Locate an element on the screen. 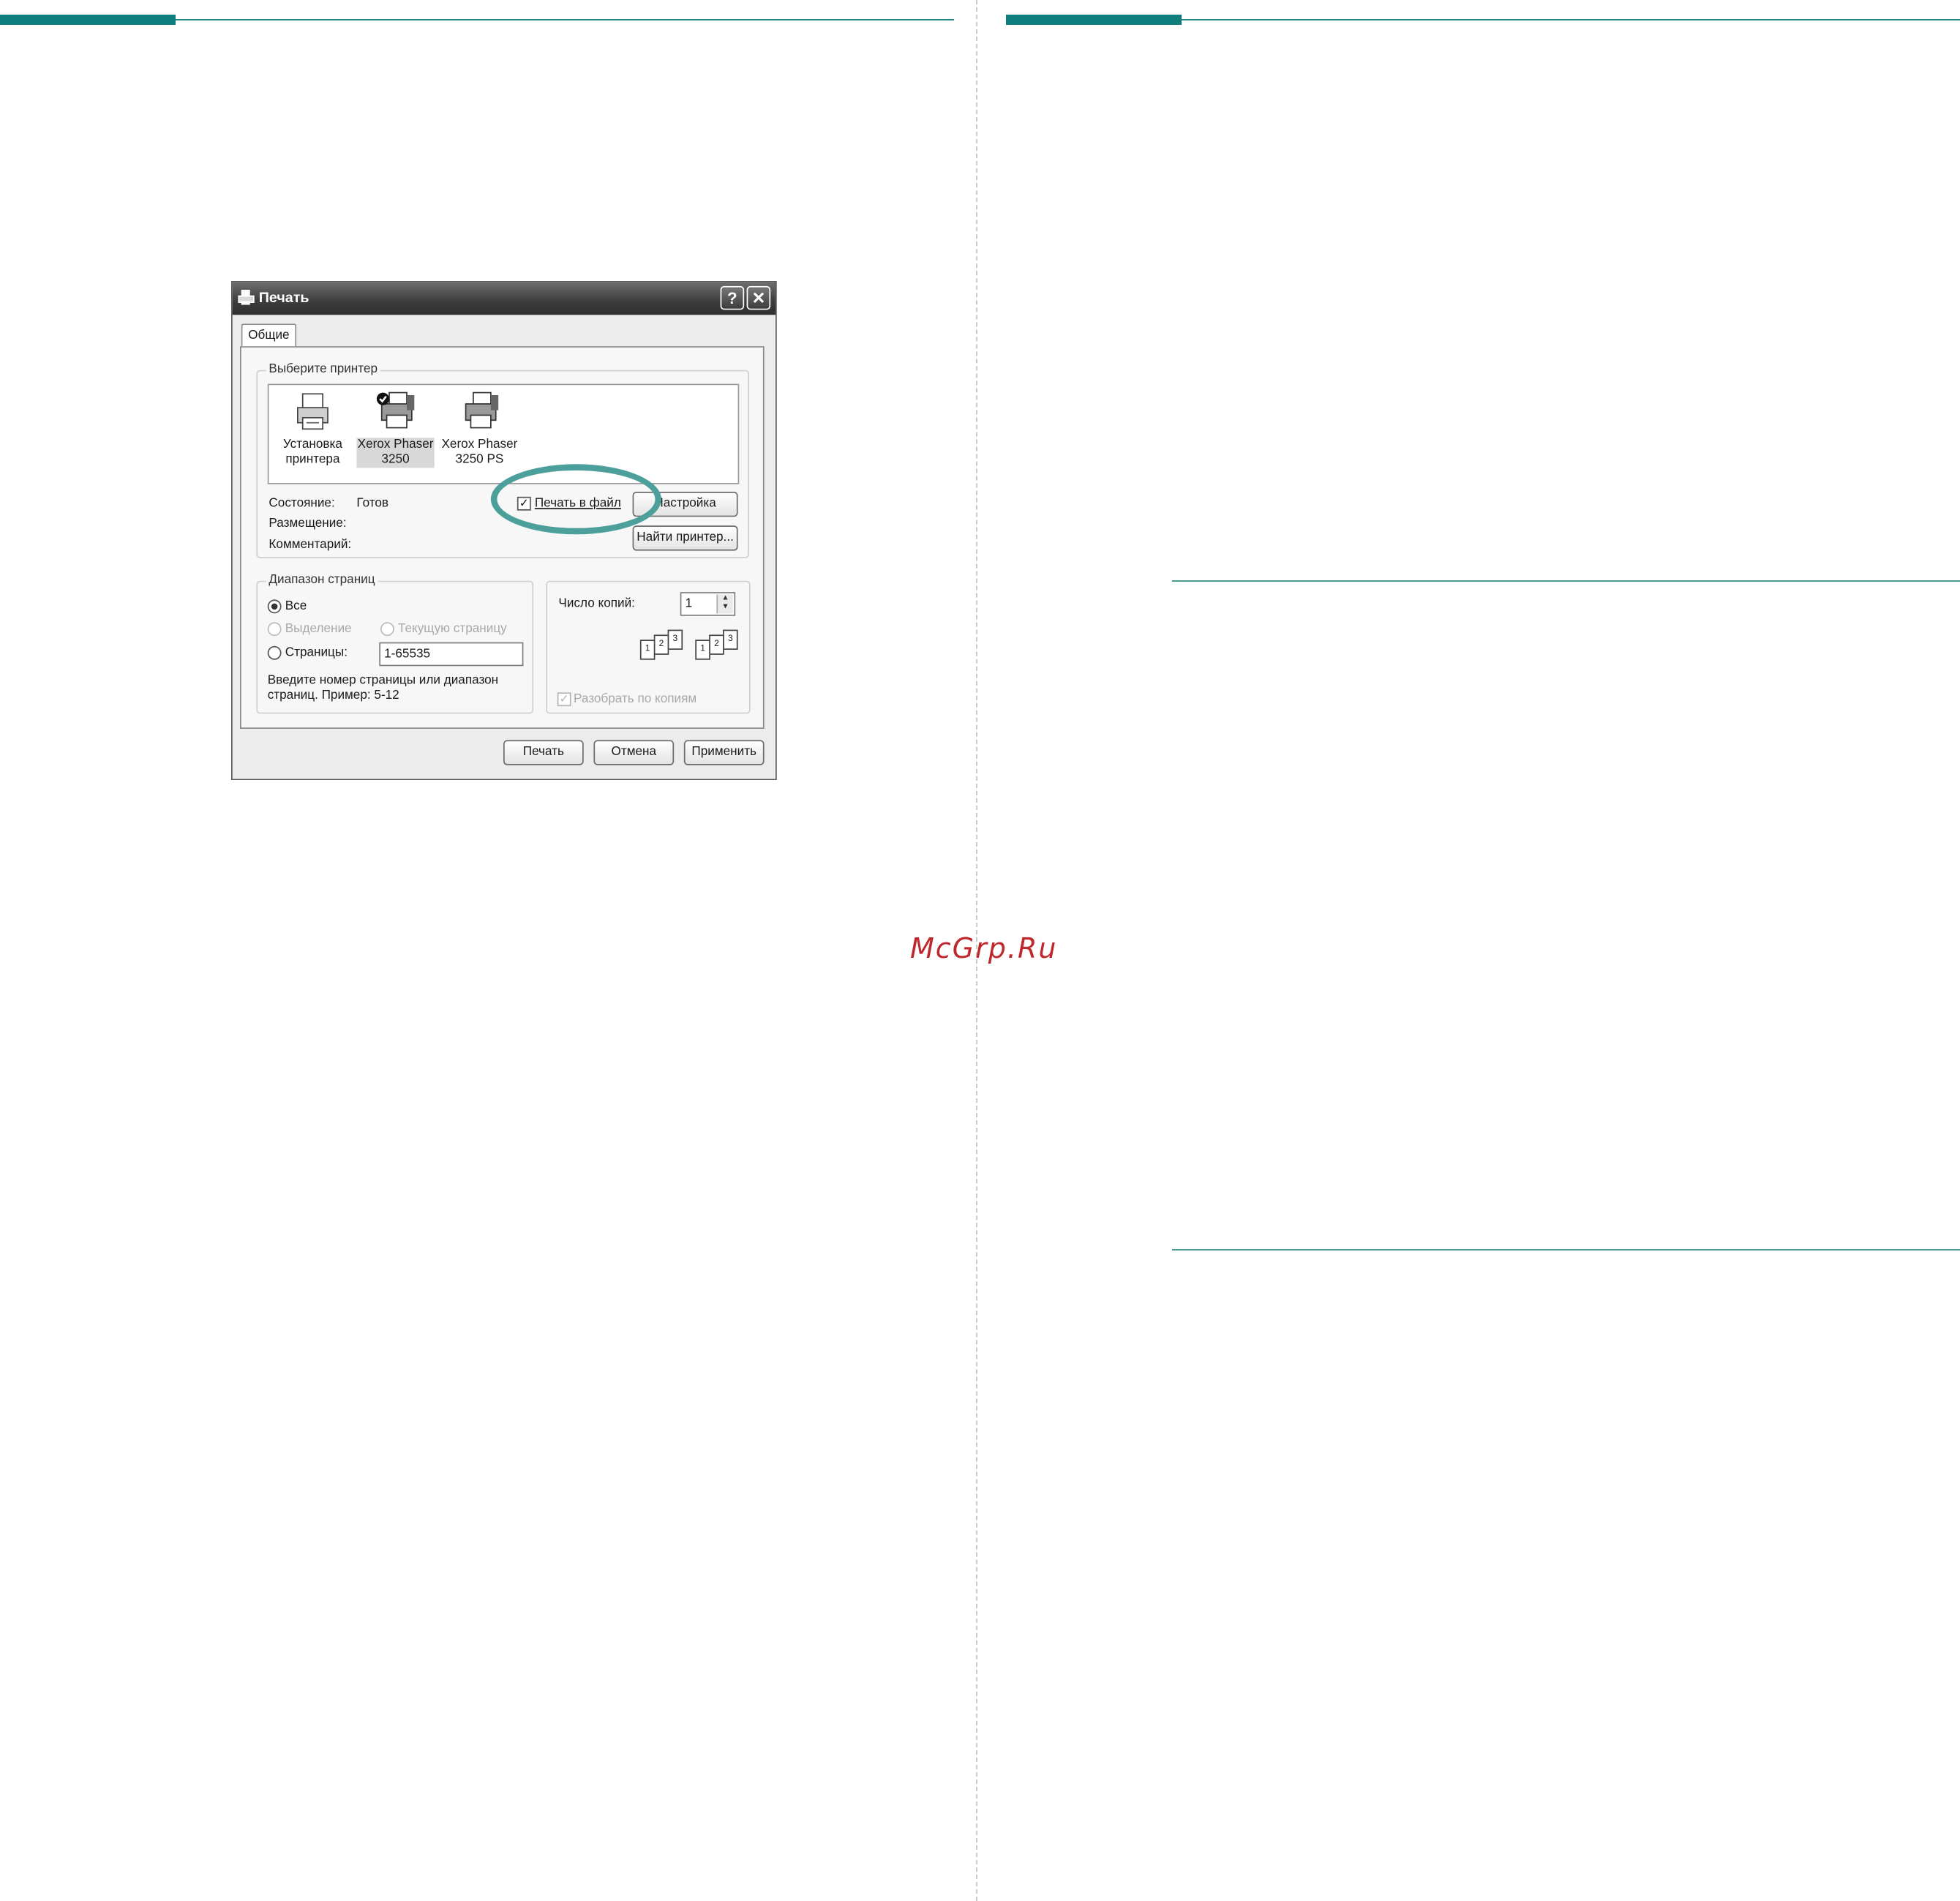  all-pages-radio is located at coordinates (274, 606).